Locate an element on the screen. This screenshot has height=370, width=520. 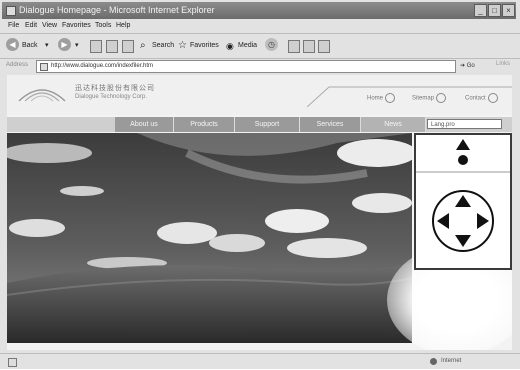
internet-globe-icon is located at coordinates (433, 361).